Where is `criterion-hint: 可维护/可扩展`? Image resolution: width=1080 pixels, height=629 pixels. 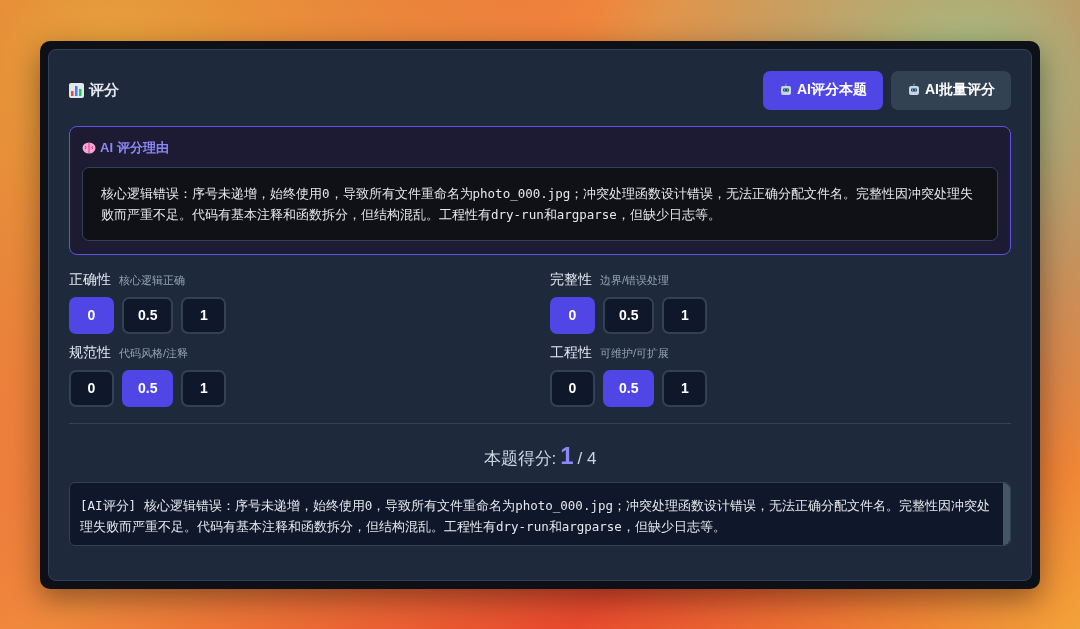
criterion-hint: 可维护/可扩展 is located at coordinates (635, 353).